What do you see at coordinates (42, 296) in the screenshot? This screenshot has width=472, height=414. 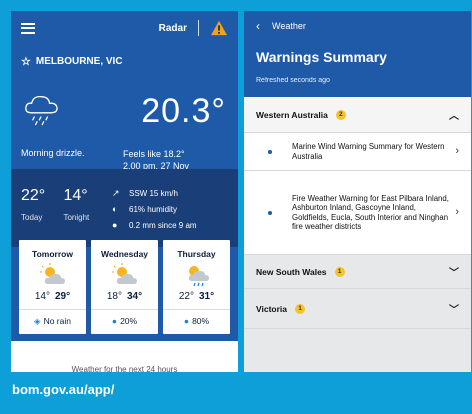 I see `forecast-min: 14°` at bounding box center [42, 296].